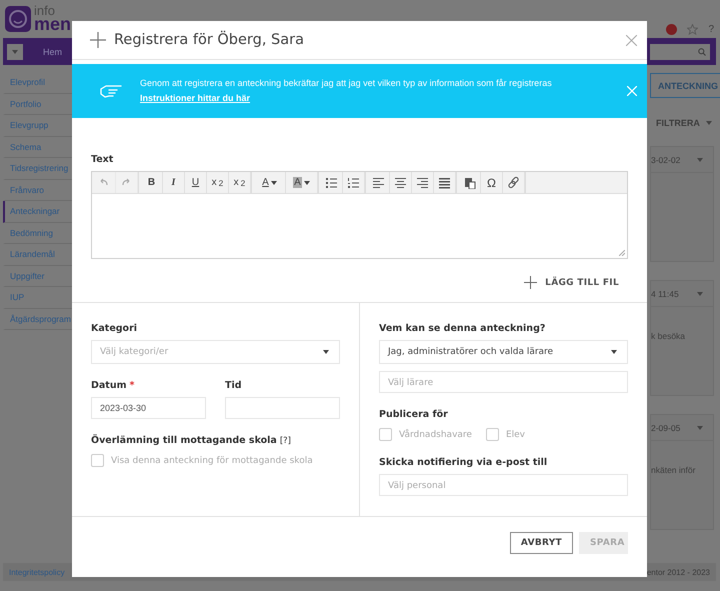  I want to click on justify-icon, so click(444, 182).